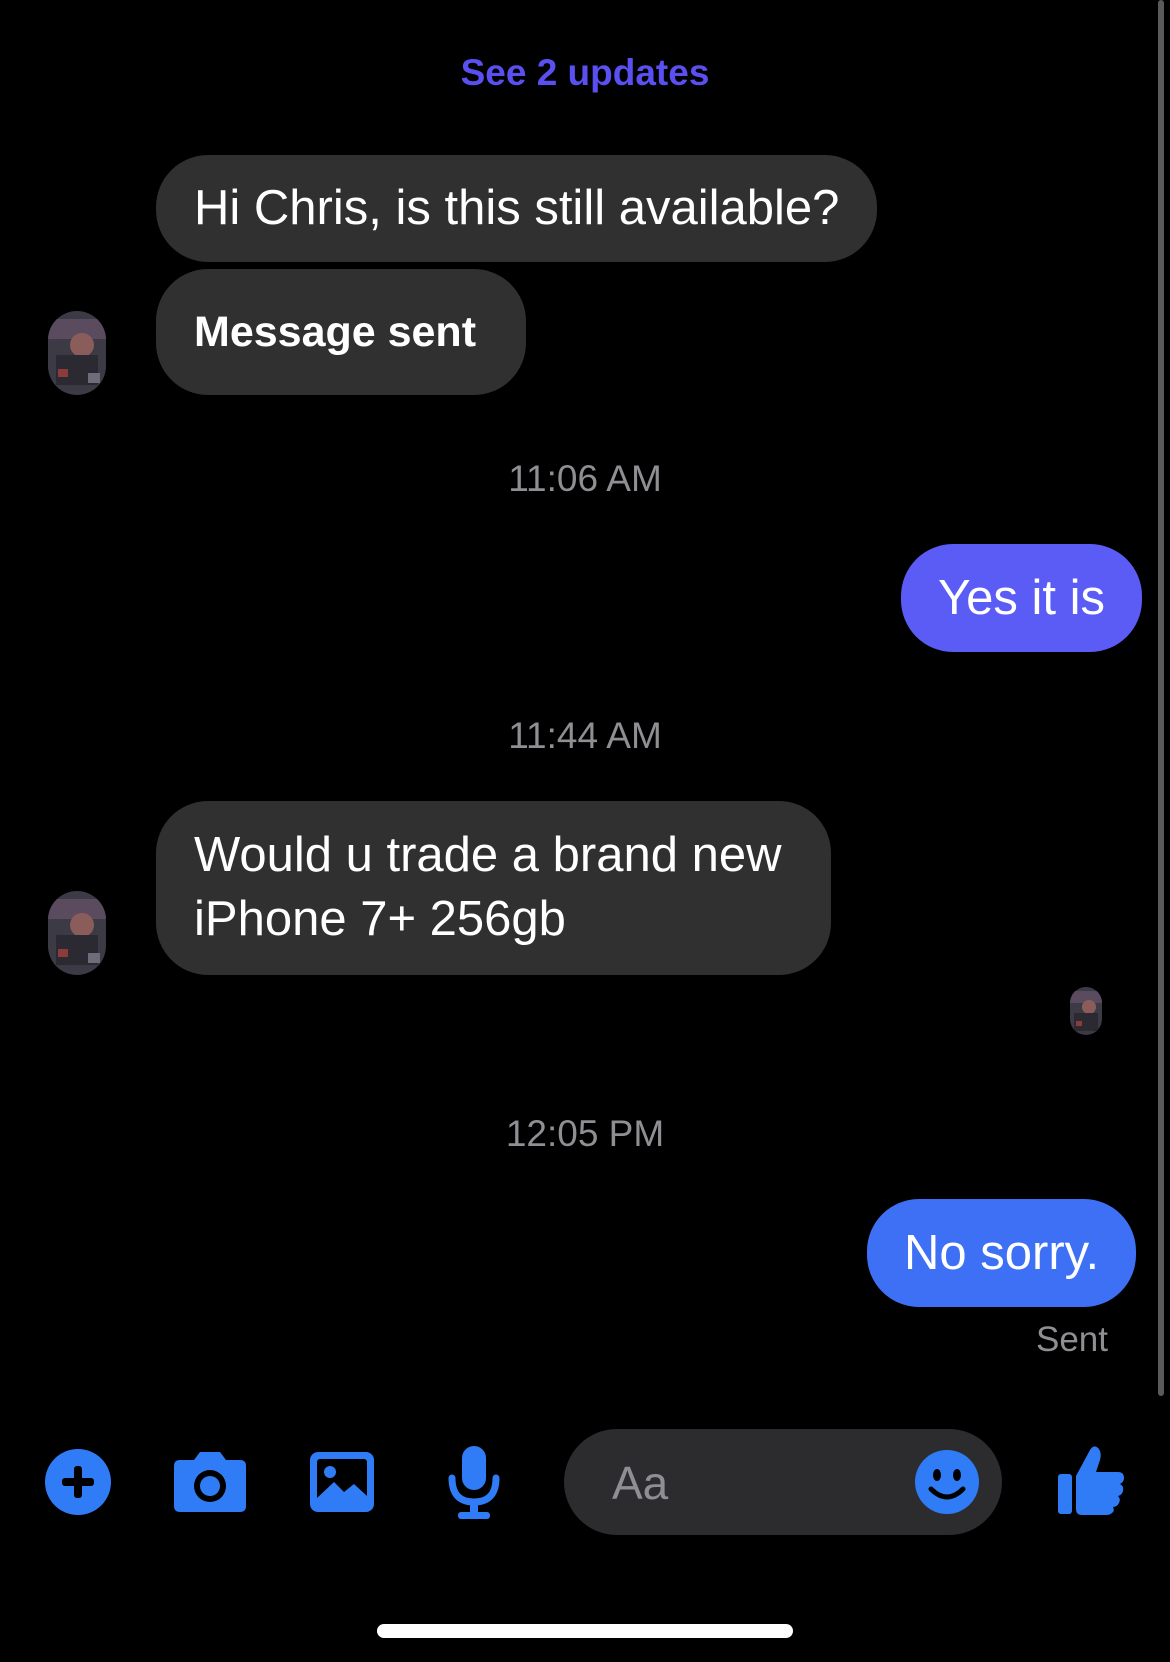 The height and width of the screenshot is (1662, 1170). What do you see at coordinates (78, 1482) in the screenshot?
I see `plus-icon` at bounding box center [78, 1482].